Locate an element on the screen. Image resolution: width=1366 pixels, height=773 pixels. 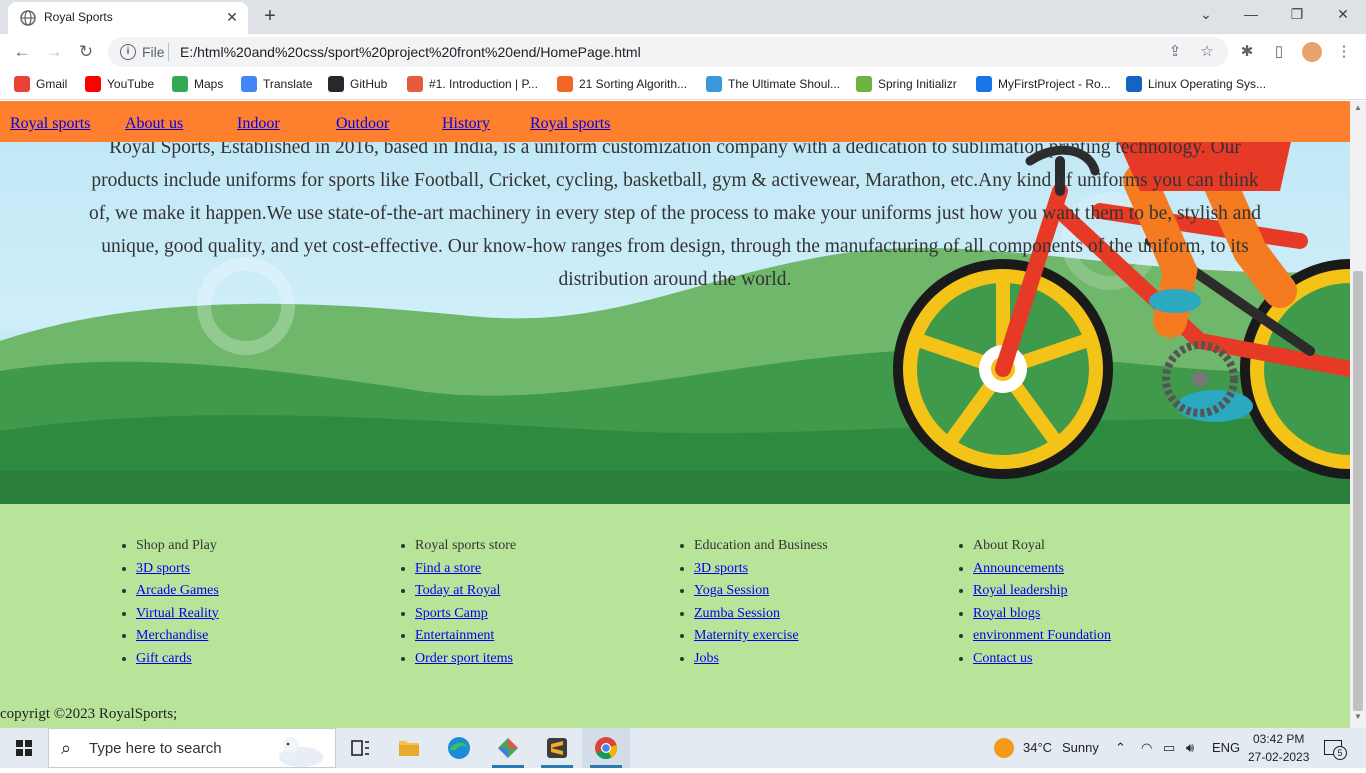
footer-link: Zumba Session is located at coordinates (737, 613).